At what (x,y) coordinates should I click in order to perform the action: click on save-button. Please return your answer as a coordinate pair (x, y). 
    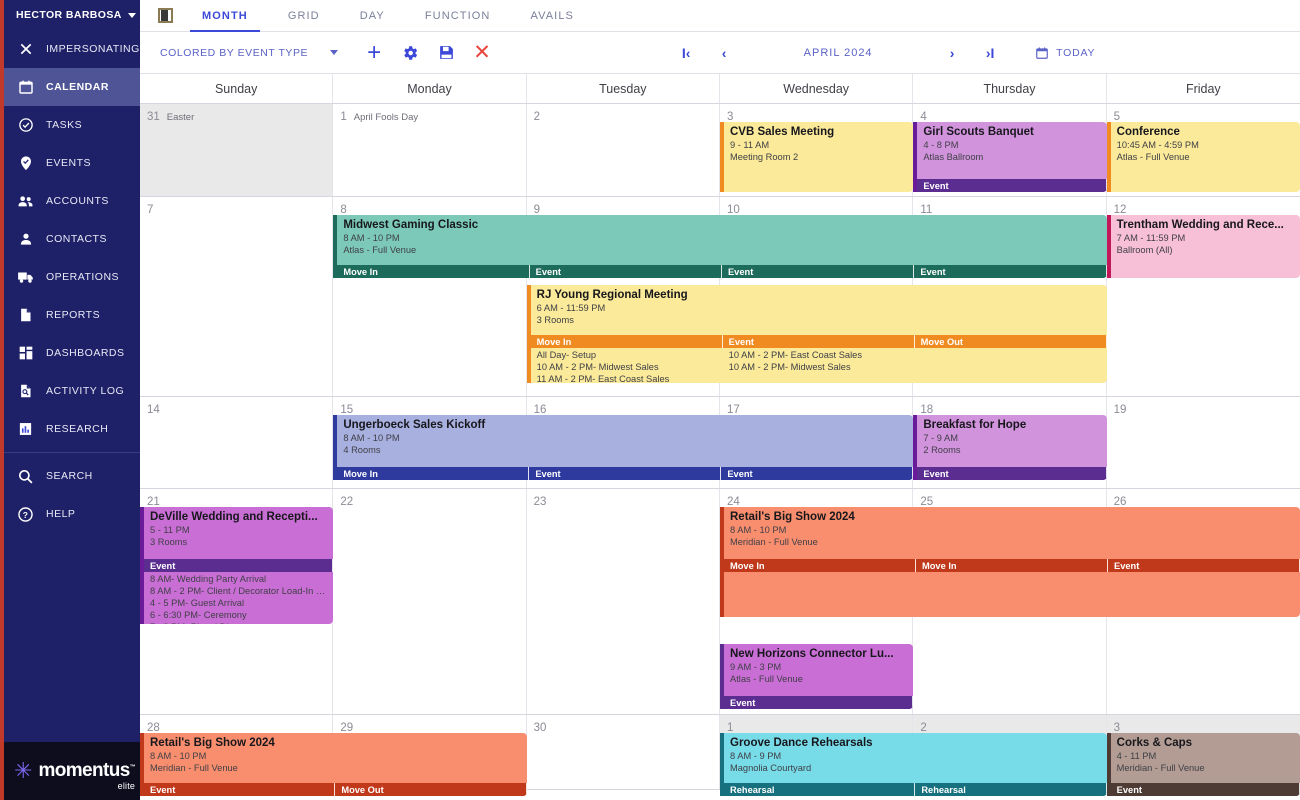
    Looking at the image, I should click on (446, 53).